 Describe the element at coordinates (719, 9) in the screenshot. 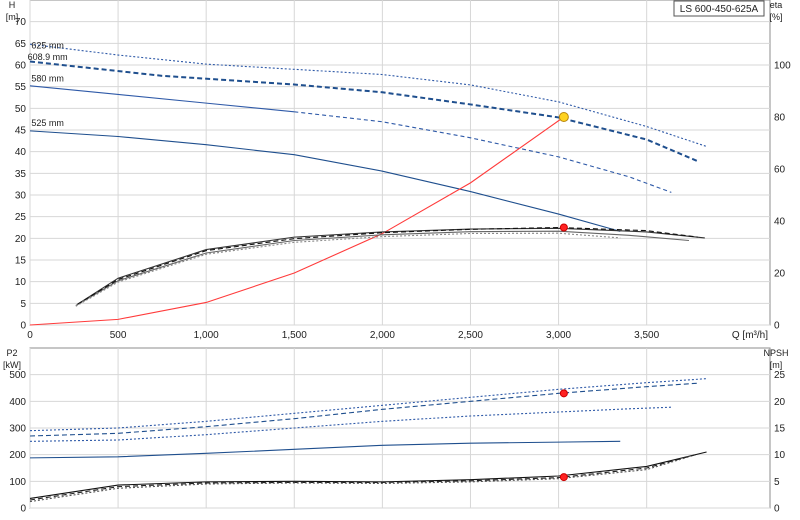

I see `chart-title: LS 600-450-625A` at that location.